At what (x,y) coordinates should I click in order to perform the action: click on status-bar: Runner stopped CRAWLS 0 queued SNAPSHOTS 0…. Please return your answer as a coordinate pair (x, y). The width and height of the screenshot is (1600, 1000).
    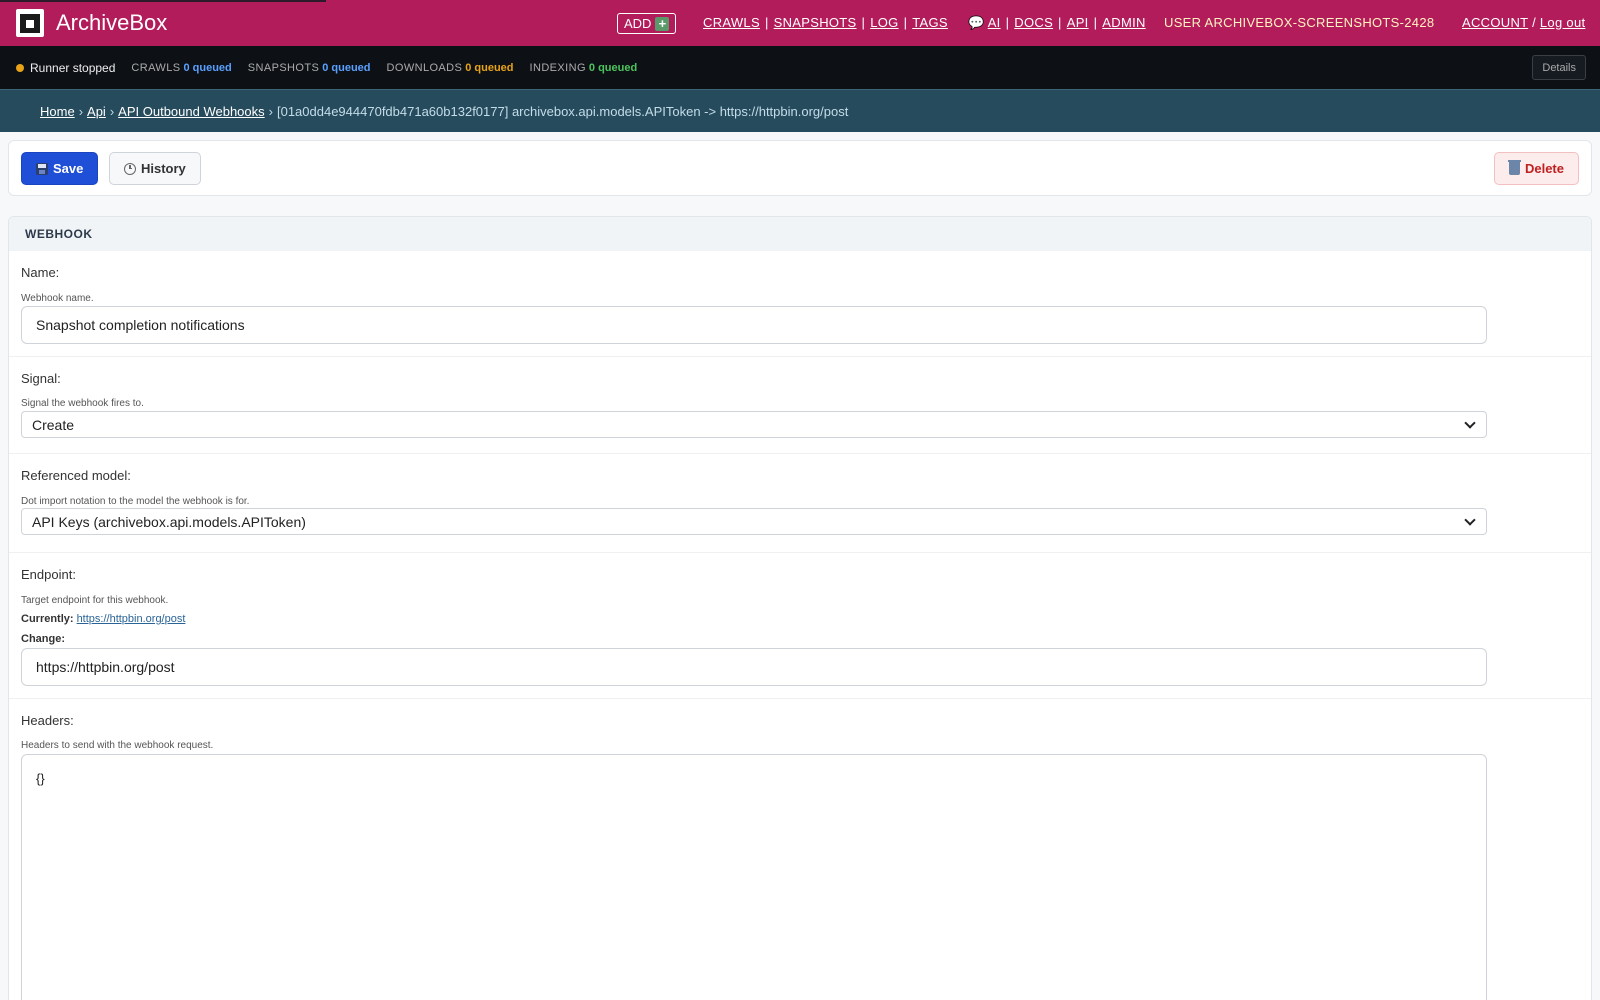
    Looking at the image, I should click on (800, 67).